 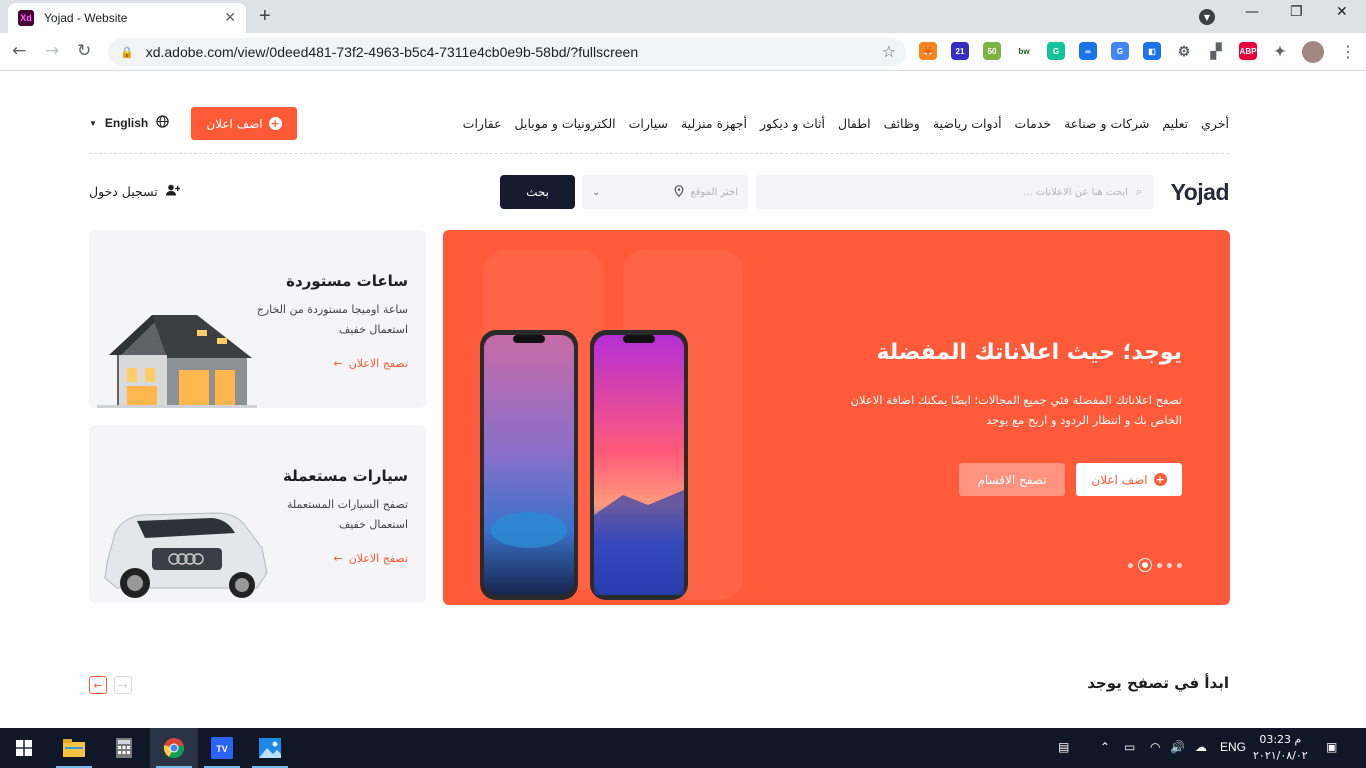 What do you see at coordinates (1145, 565) in the screenshot?
I see `slider-dot-active` at bounding box center [1145, 565].